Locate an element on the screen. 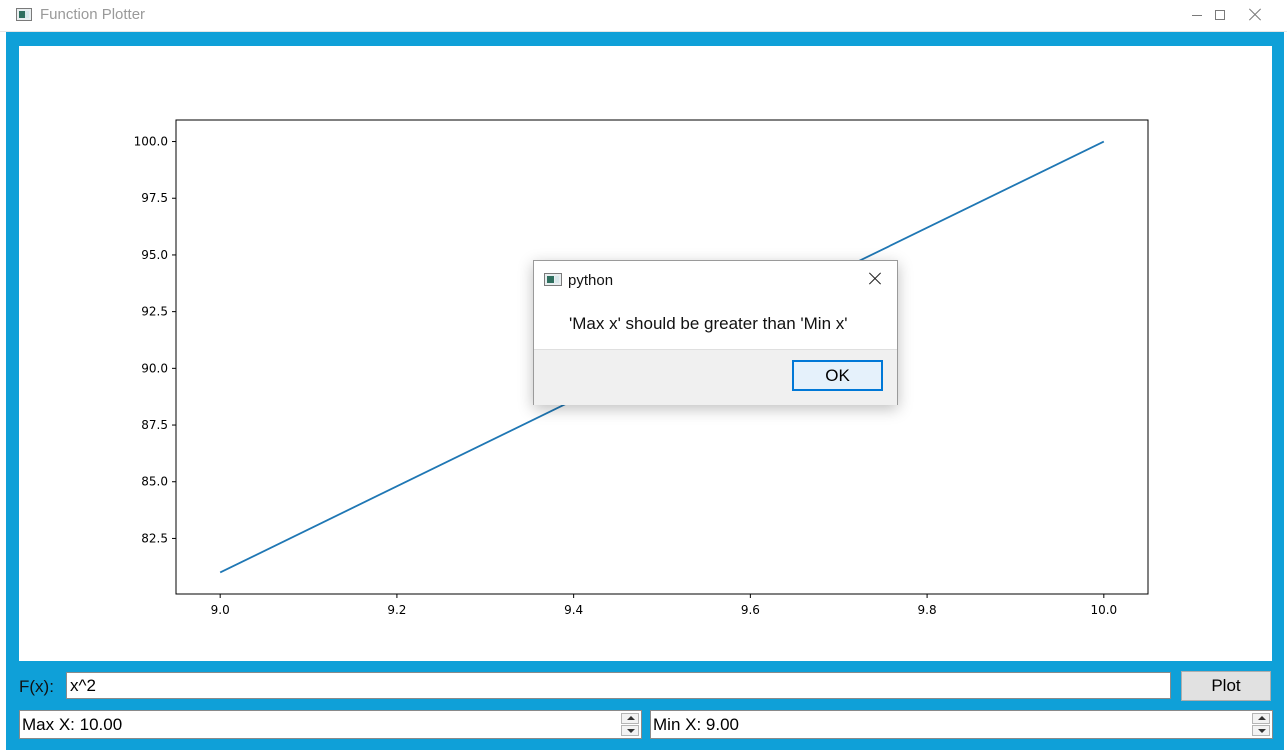  dialog-button-bar: OK is located at coordinates (715, 377).